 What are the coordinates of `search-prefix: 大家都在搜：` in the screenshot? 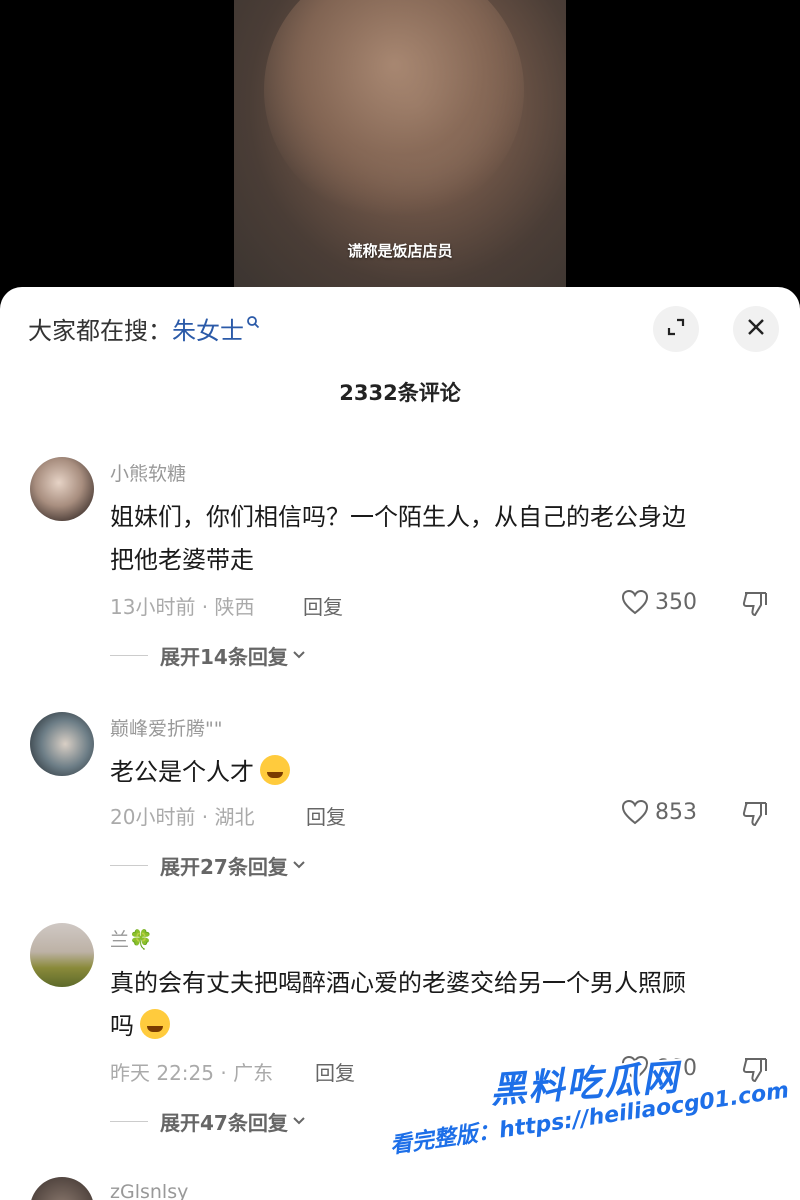 It's located at (100, 331).